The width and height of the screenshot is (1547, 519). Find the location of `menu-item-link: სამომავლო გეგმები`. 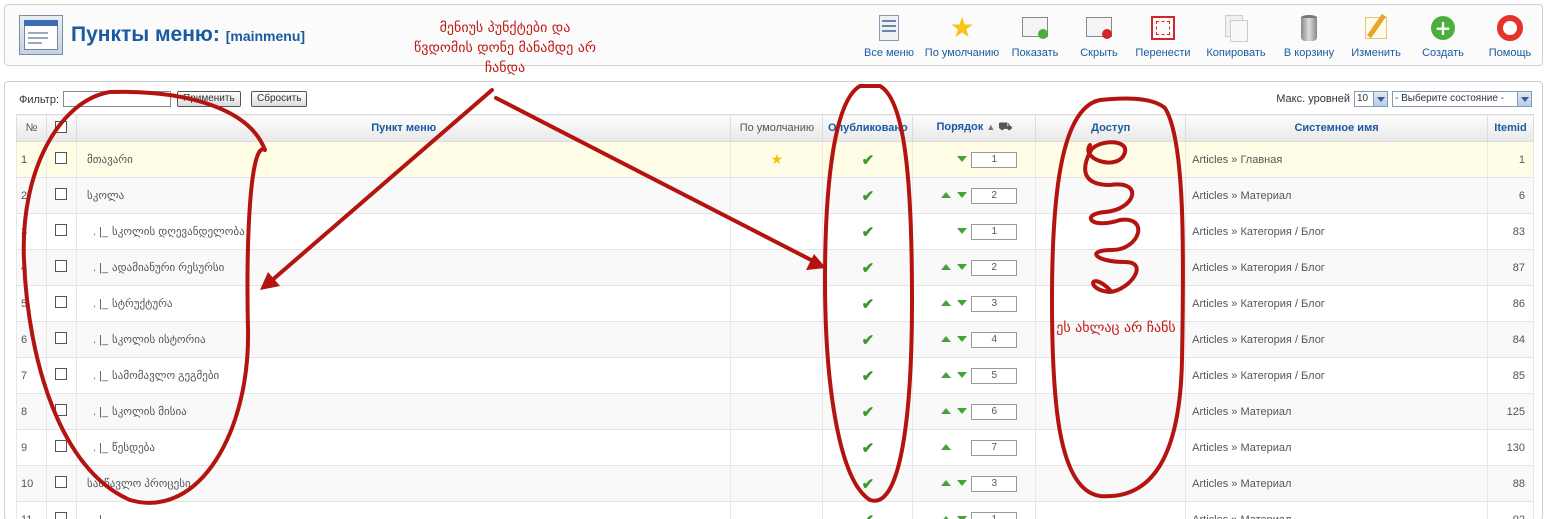

menu-item-link: სამომავლო გეგმები is located at coordinates (165, 376).